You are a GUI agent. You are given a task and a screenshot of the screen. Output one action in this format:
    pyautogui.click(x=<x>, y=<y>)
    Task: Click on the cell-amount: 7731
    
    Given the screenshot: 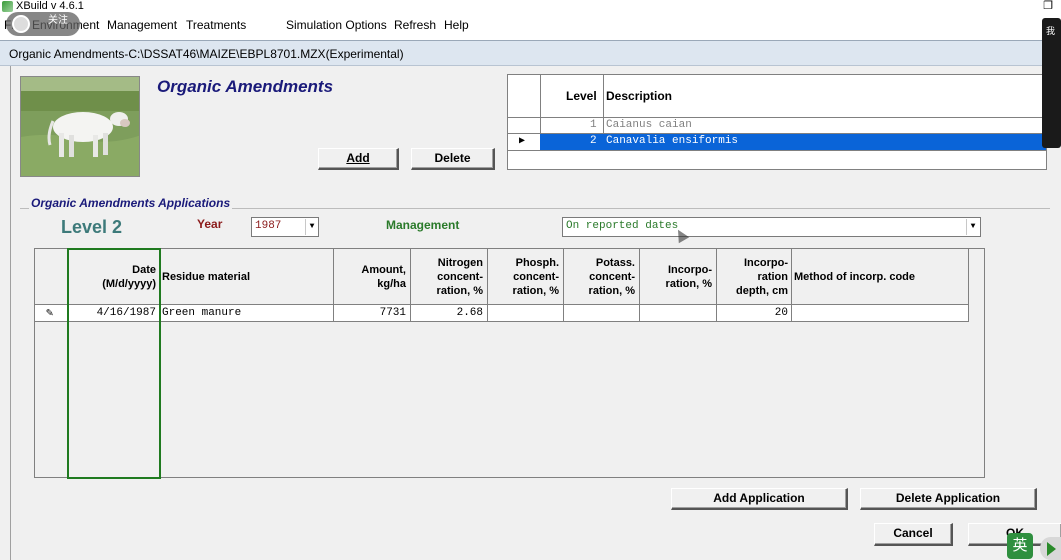 What is the action you would take?
    pyautogui.click(x=371, y=313)
    